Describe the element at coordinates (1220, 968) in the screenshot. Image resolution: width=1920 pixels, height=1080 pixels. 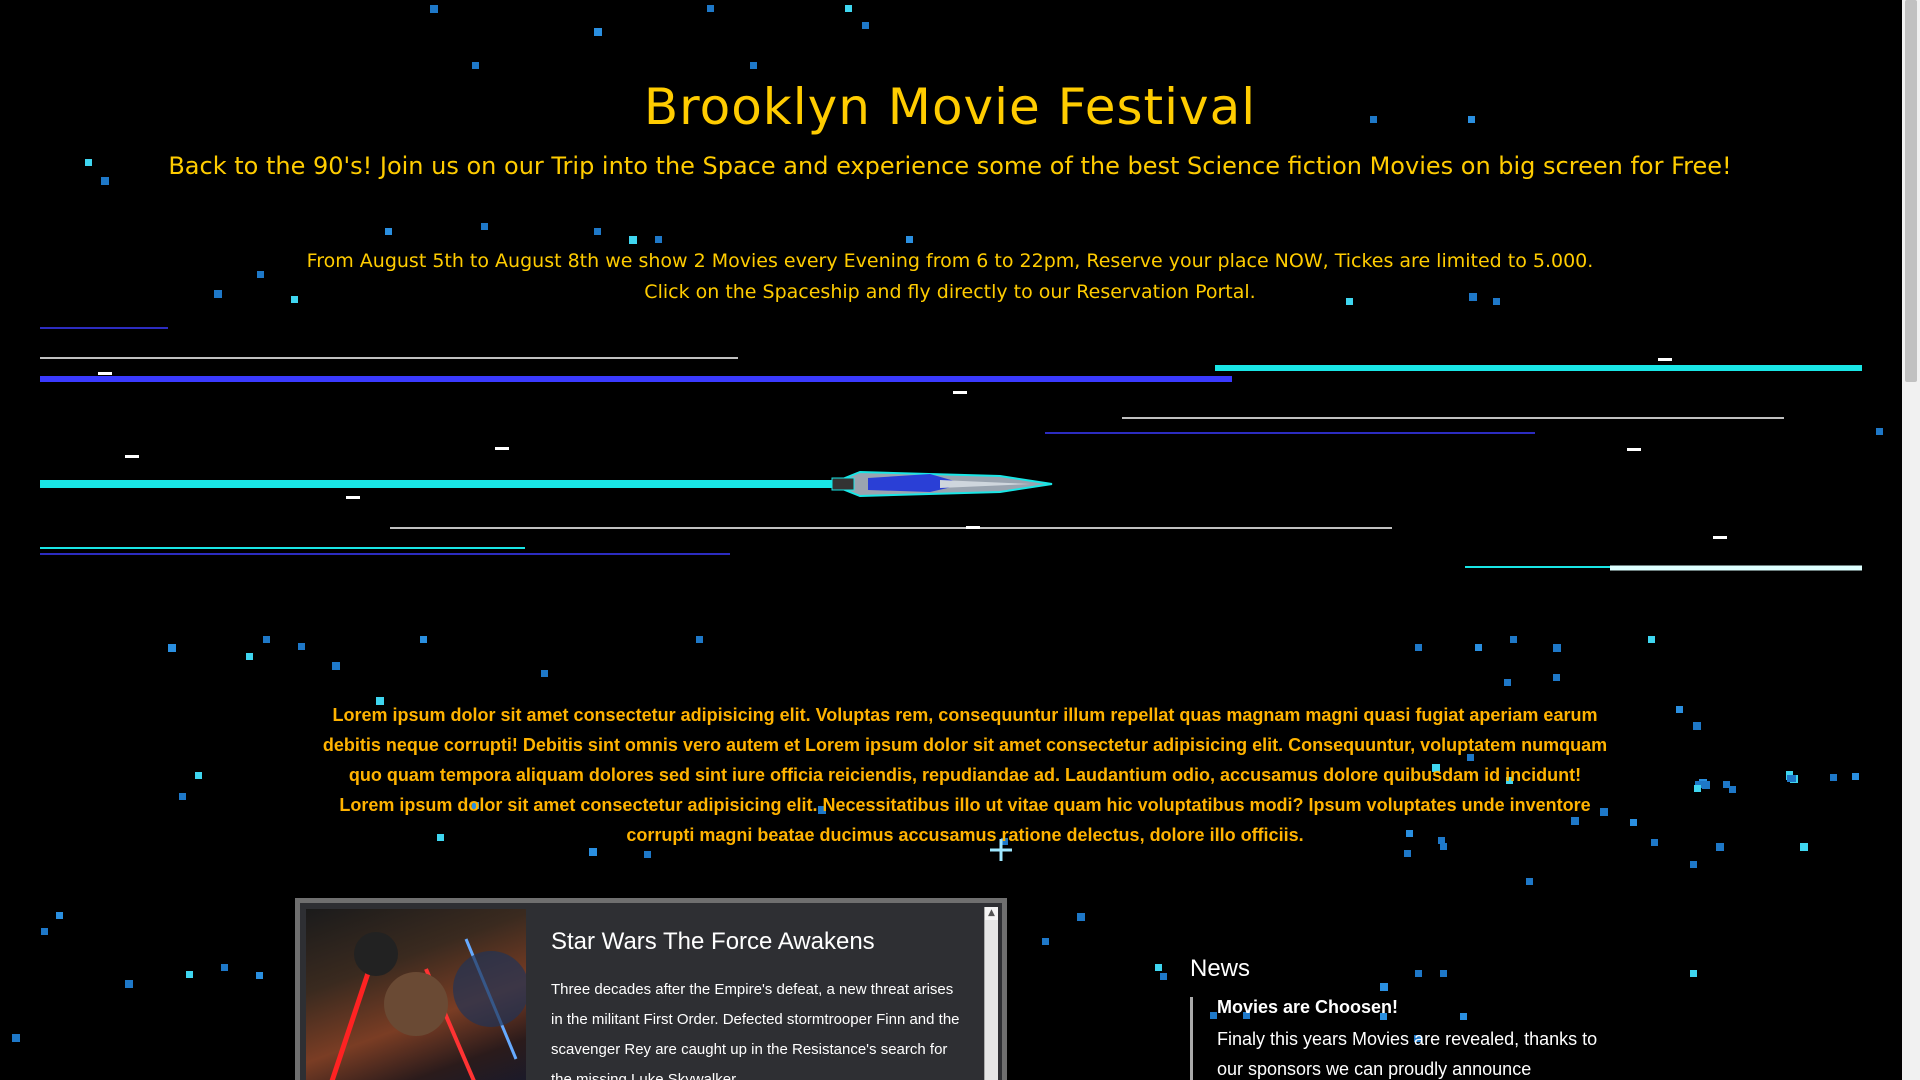
I see `news-heading: News` at that location.